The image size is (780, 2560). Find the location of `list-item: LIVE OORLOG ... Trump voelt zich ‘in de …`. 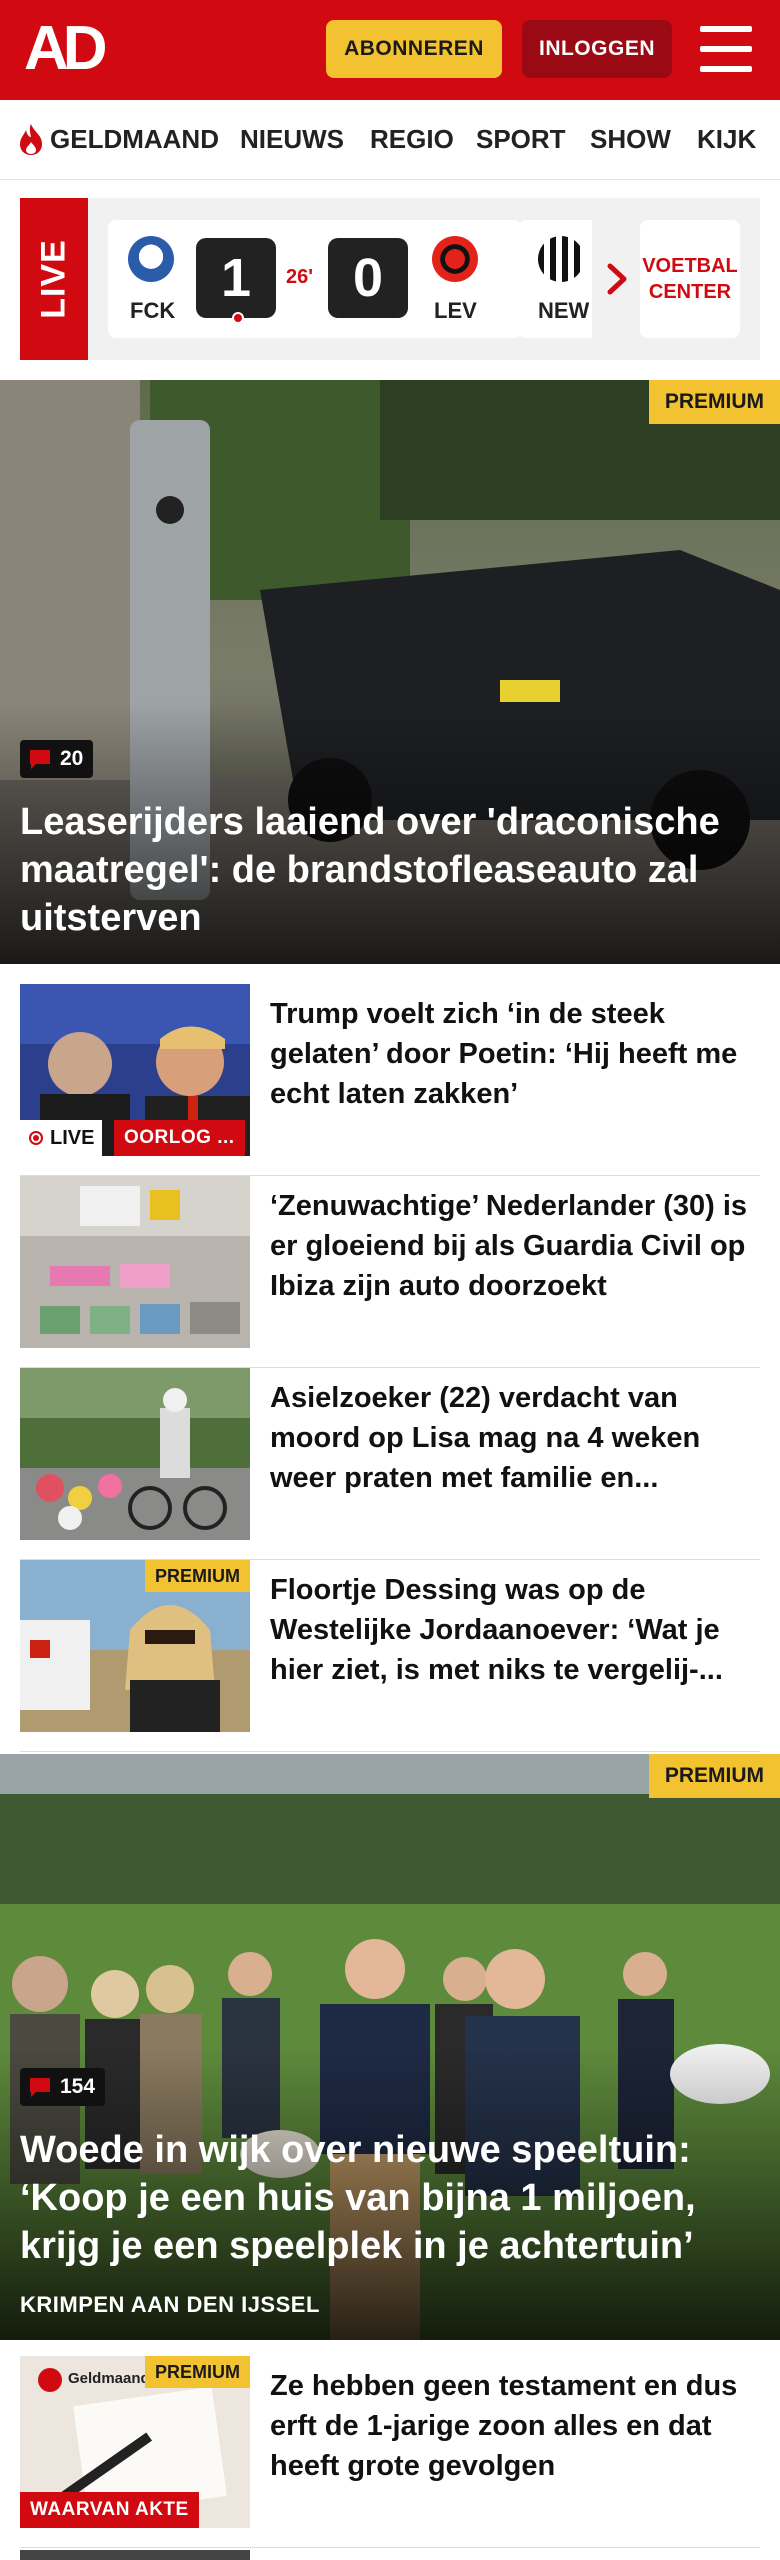

list-item: LIVE OORLOG ... Trump voelt zich ‘in de … is located at coordinates (390, 1080).